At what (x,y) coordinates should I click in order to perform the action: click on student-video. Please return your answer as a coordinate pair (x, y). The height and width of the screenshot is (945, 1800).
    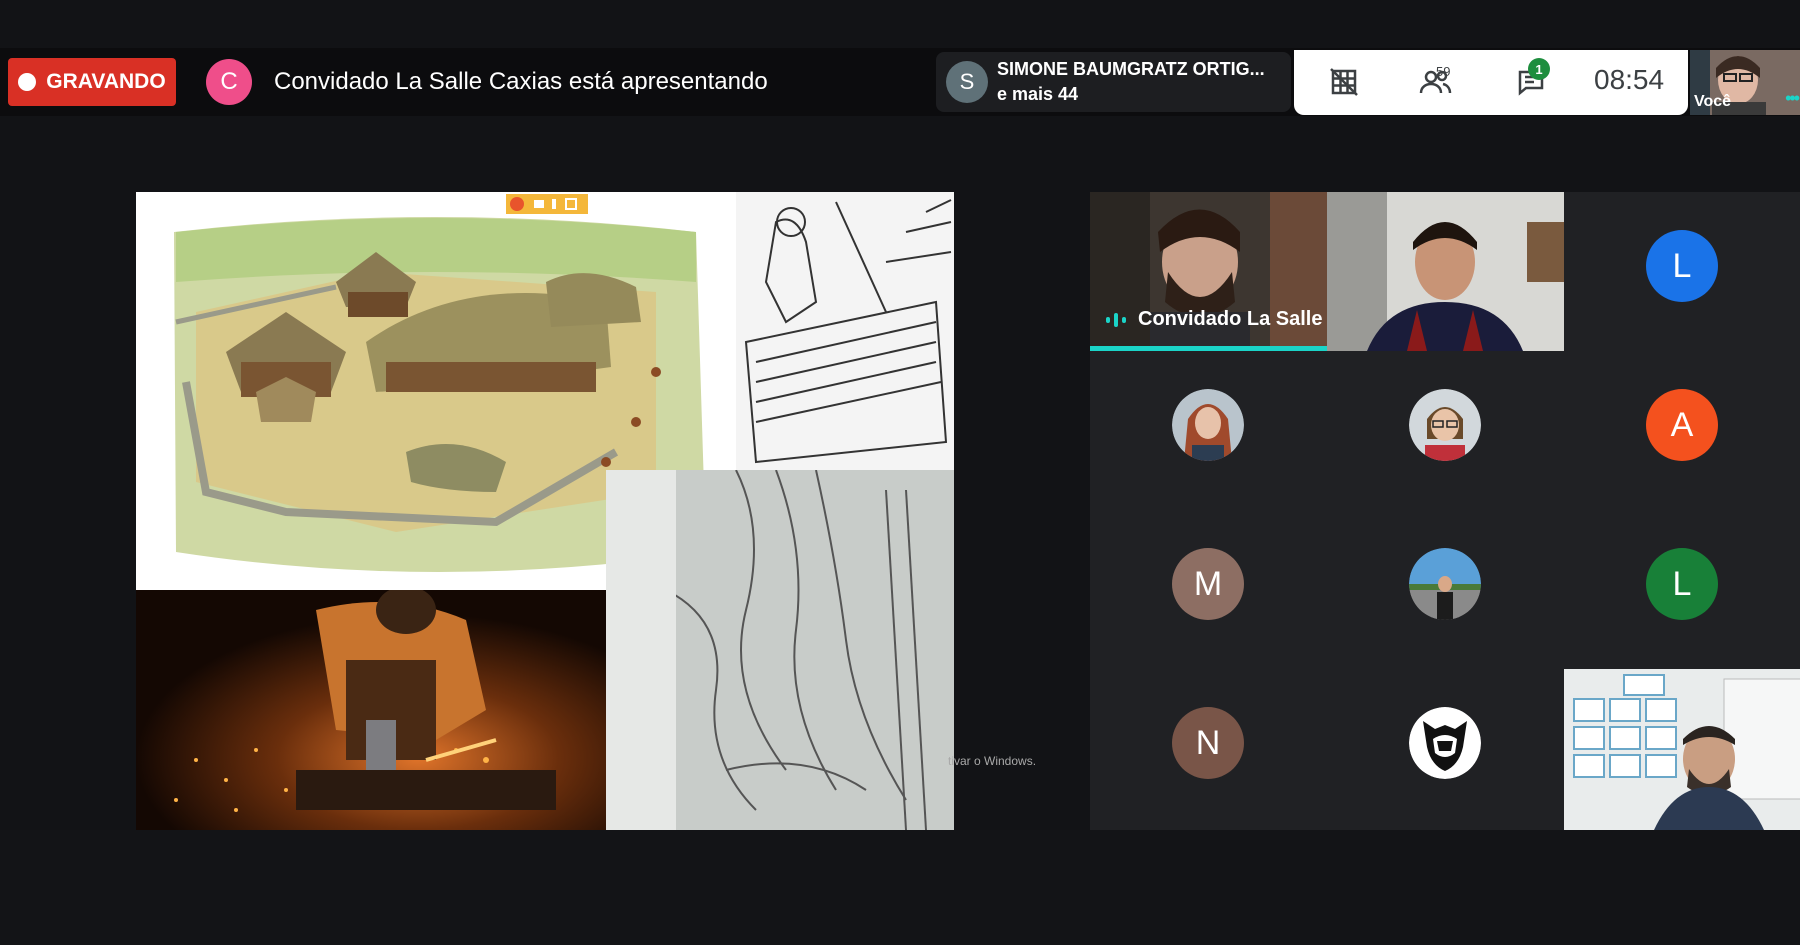
    Looking at the image, I should click on (1445, 271).